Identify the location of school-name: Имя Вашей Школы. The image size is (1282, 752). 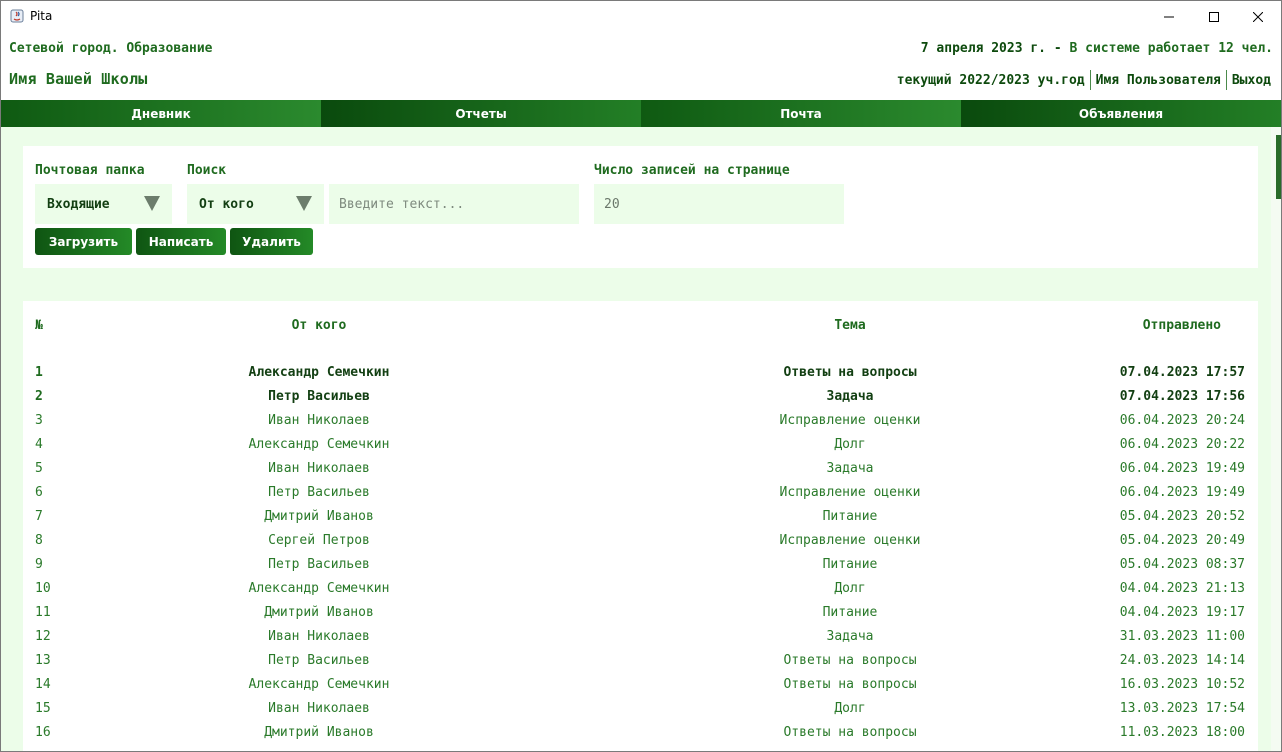
(78, 79).